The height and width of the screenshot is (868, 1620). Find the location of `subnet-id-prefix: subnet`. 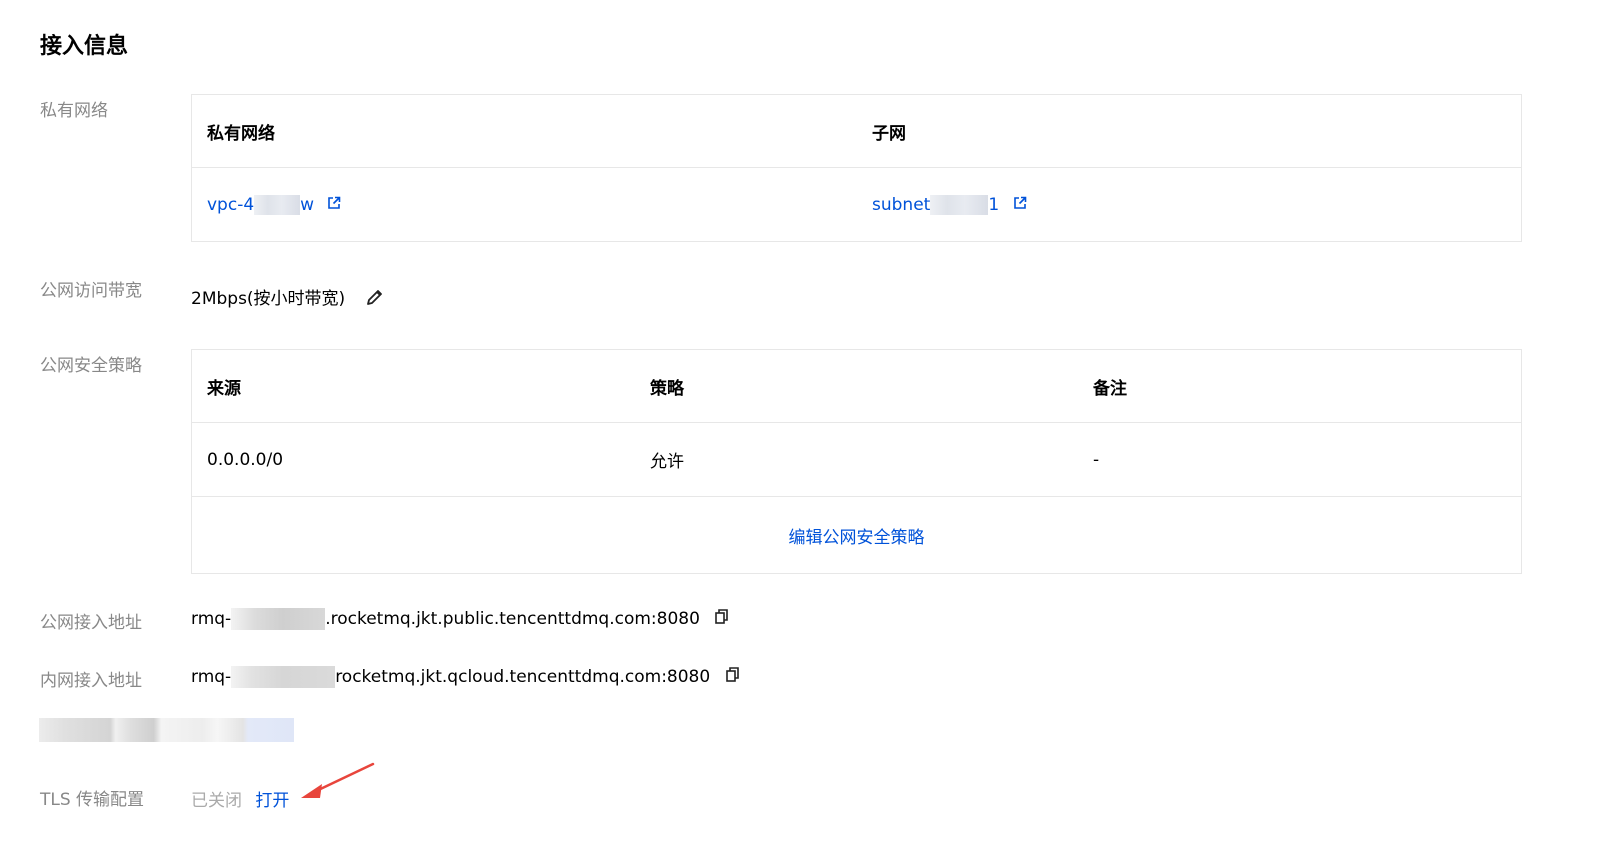

subnet-id-prefix: subnet is located at coordinates (901, 204).